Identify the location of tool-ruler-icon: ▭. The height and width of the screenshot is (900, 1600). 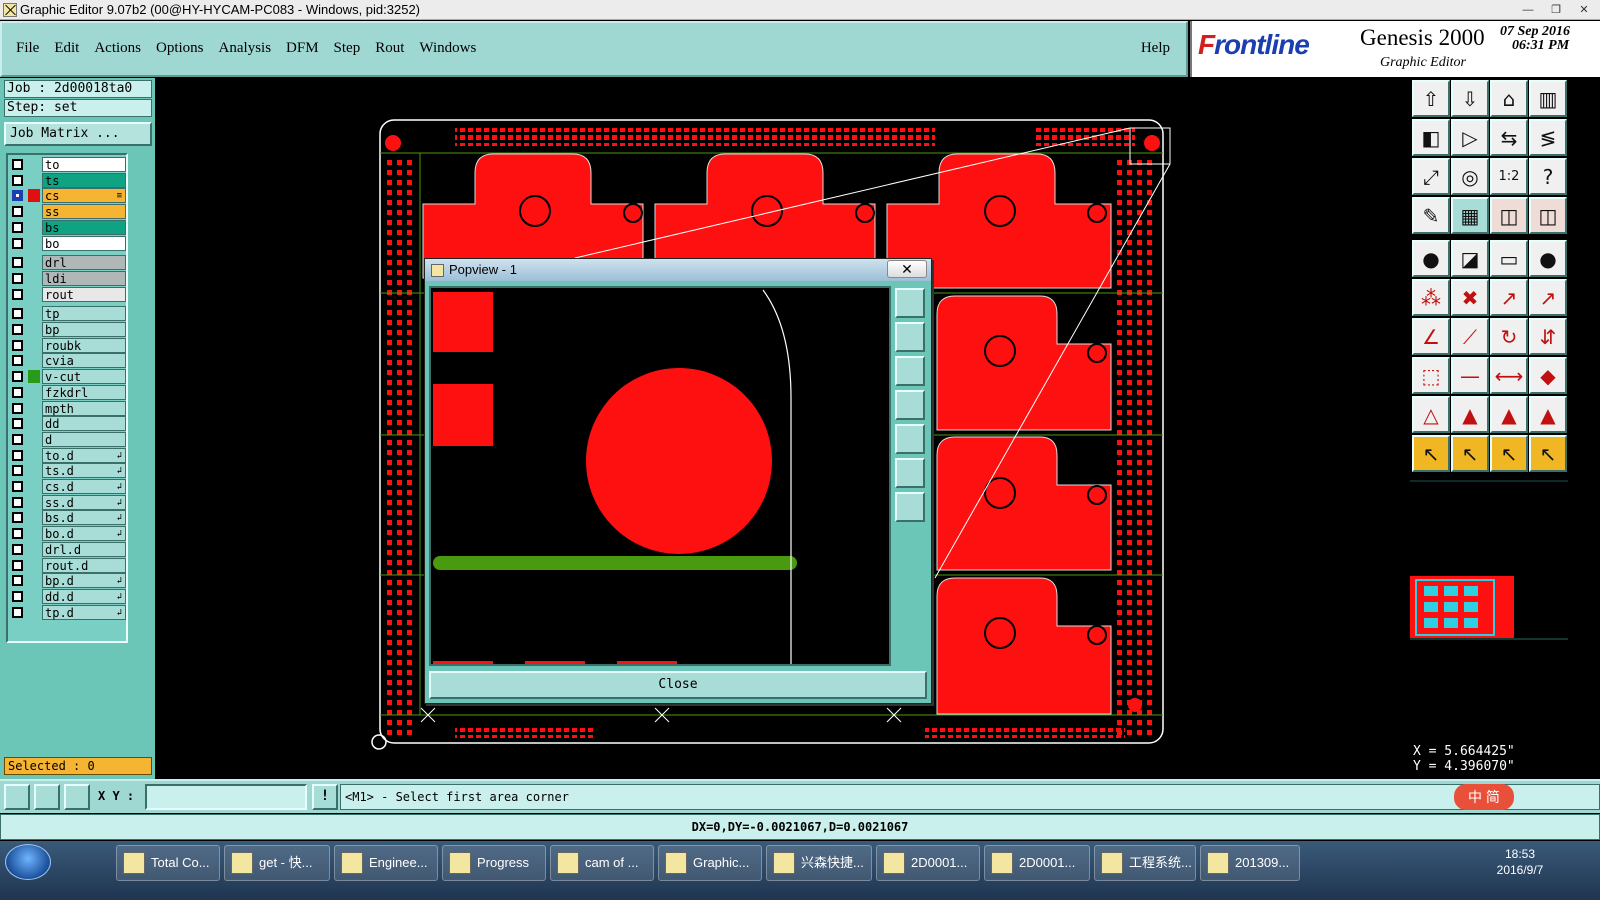
(1509, 258).